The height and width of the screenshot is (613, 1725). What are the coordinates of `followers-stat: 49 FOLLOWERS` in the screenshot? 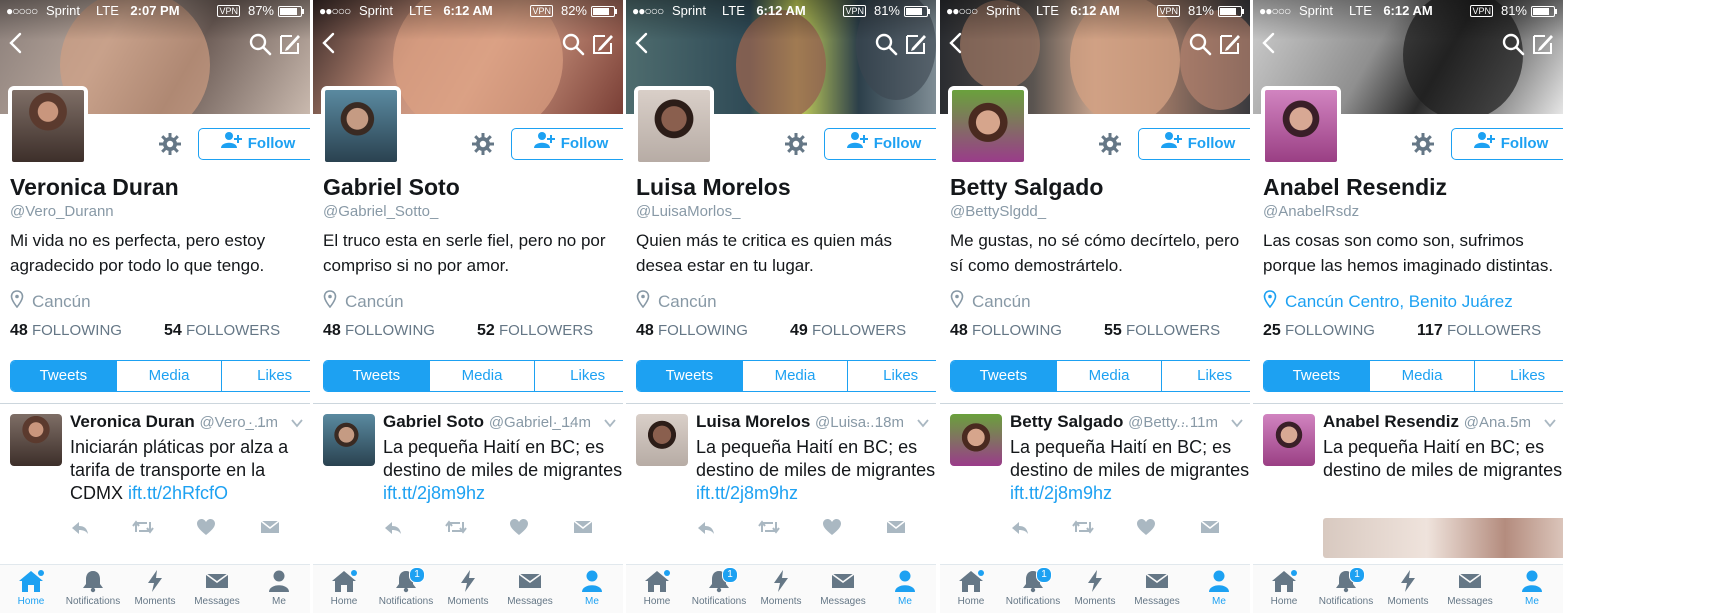 It's located at (848, 331).